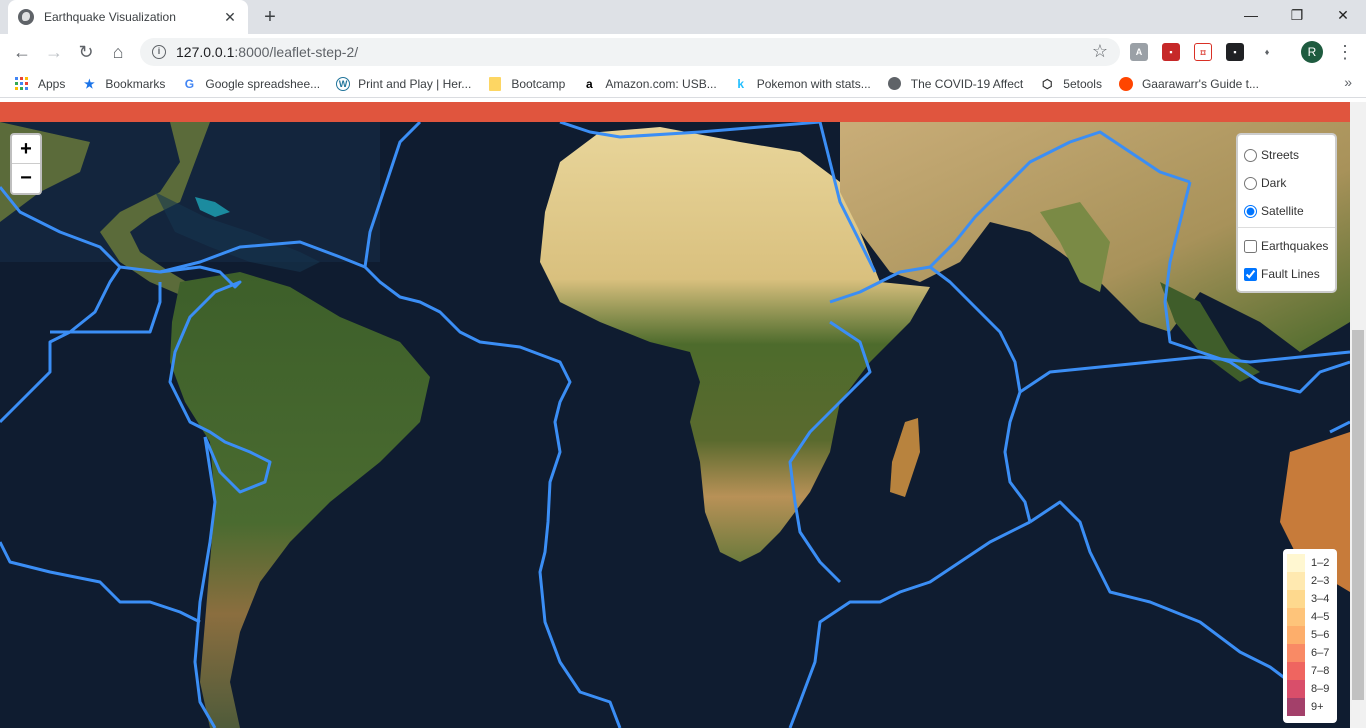  I want to click on base-layer-dark: Dark, so click(1286, 183).